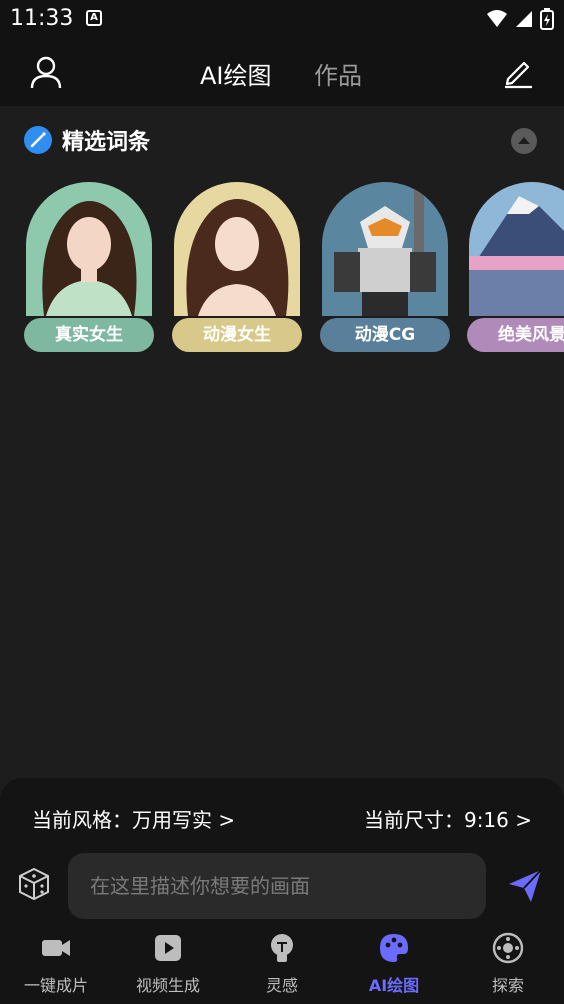 The height and width of the screenshot is (1004, 564). What do you see at coordinates (167, 985) in the screenshot?
I see `tab-label: 视频生成` at bounding box center [167, 985].